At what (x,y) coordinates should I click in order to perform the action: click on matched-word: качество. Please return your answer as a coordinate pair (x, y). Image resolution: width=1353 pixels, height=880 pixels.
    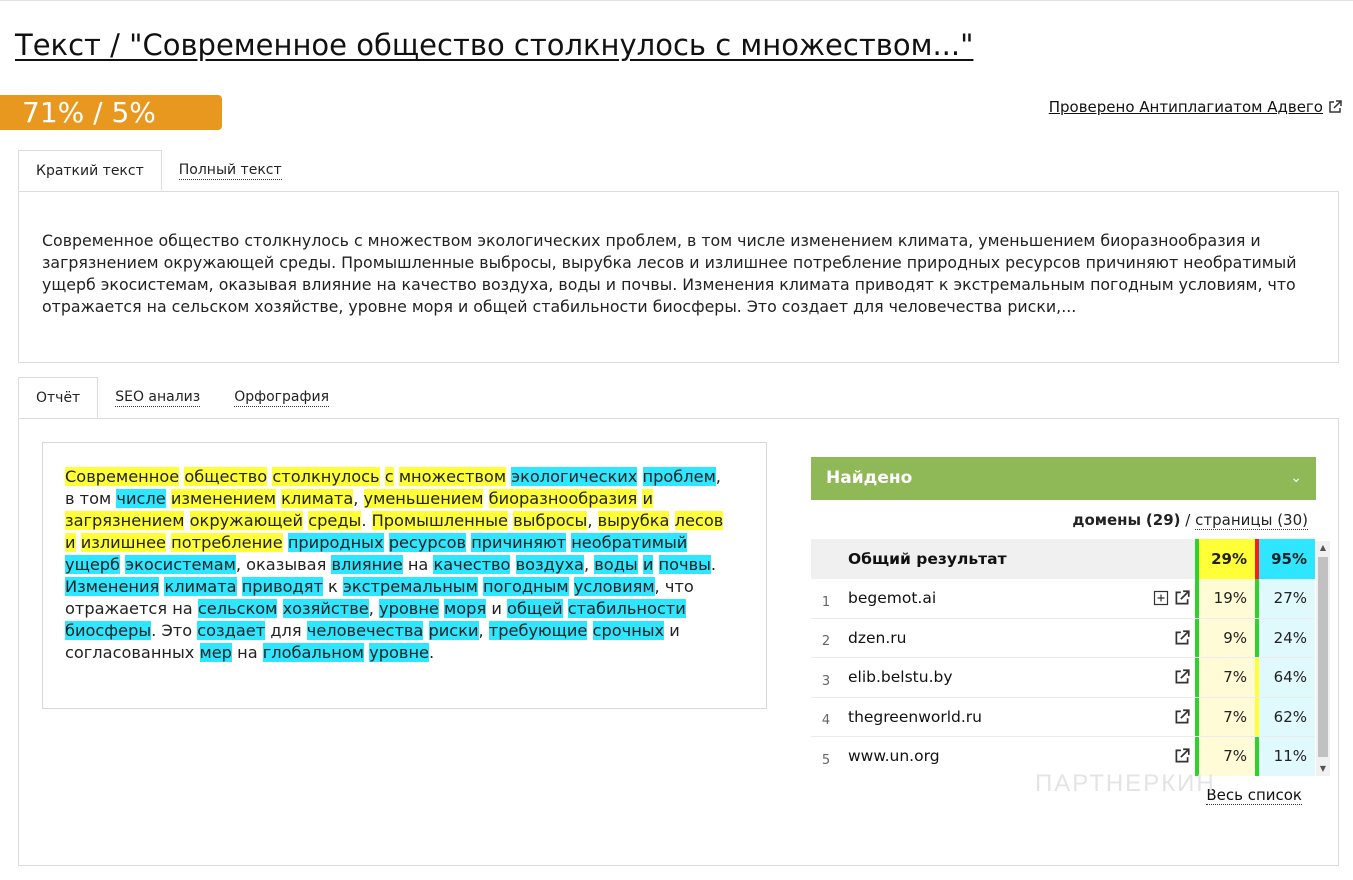
    Looking at the image, I should click on (472, 564).